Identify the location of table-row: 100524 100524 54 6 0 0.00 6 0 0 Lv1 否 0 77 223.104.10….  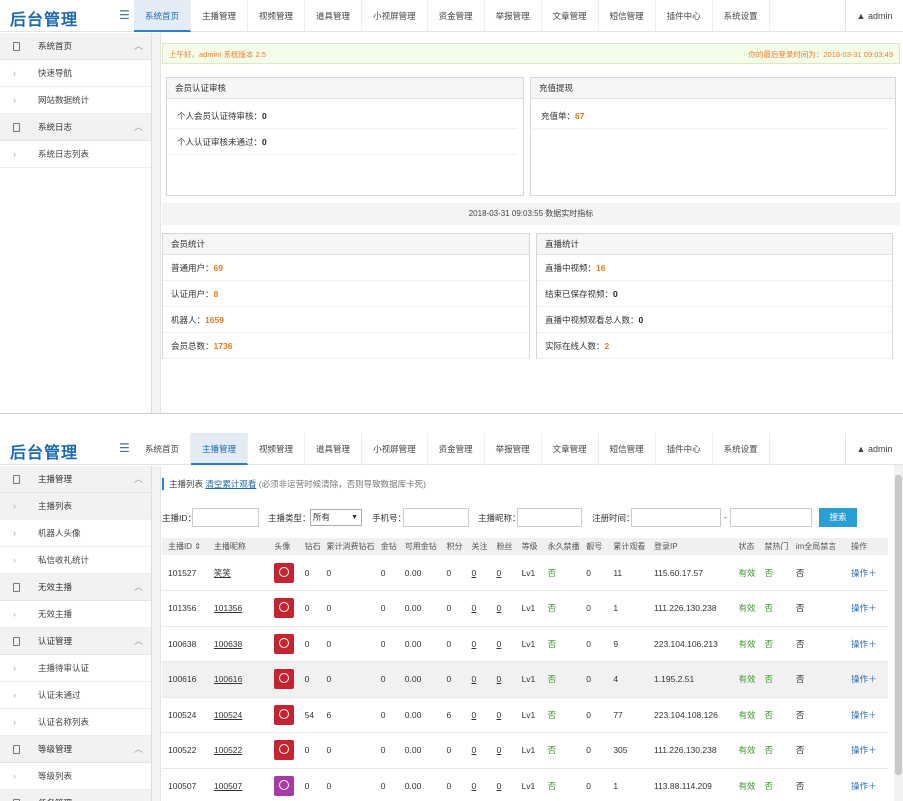
(525, 715).